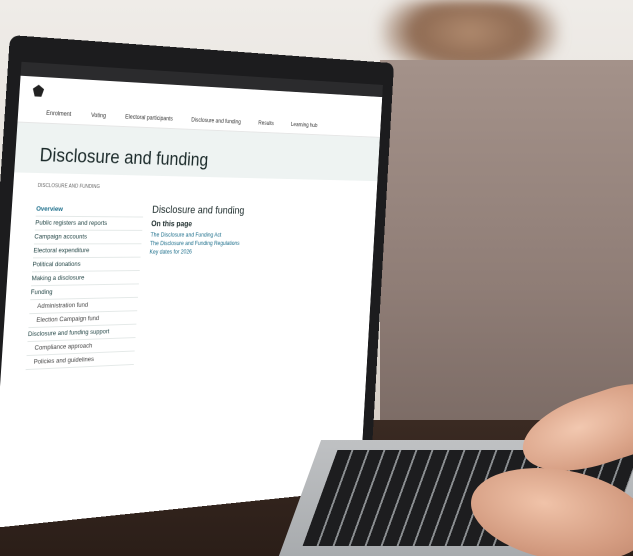 The height and width of the screenshot is (556, 633). What do you see at coordinates (89, 224) in the screenshot?
I see `sidebar-item: Public registers and reports` at bounding box center [89, 224].